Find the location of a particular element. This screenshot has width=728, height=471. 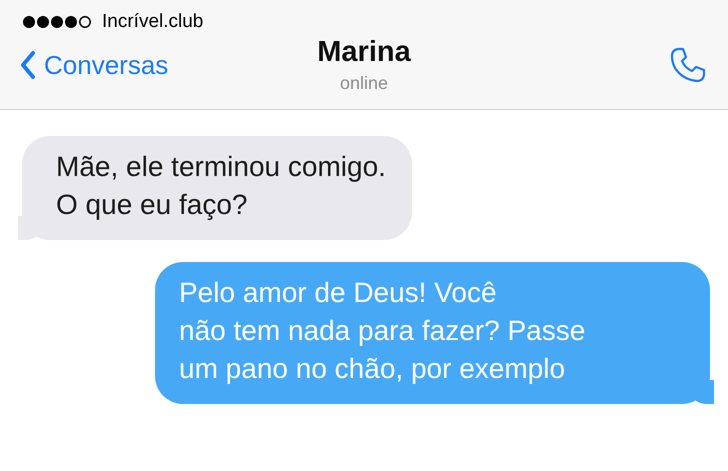

contact-status: online is located at coordinates (364, 83).